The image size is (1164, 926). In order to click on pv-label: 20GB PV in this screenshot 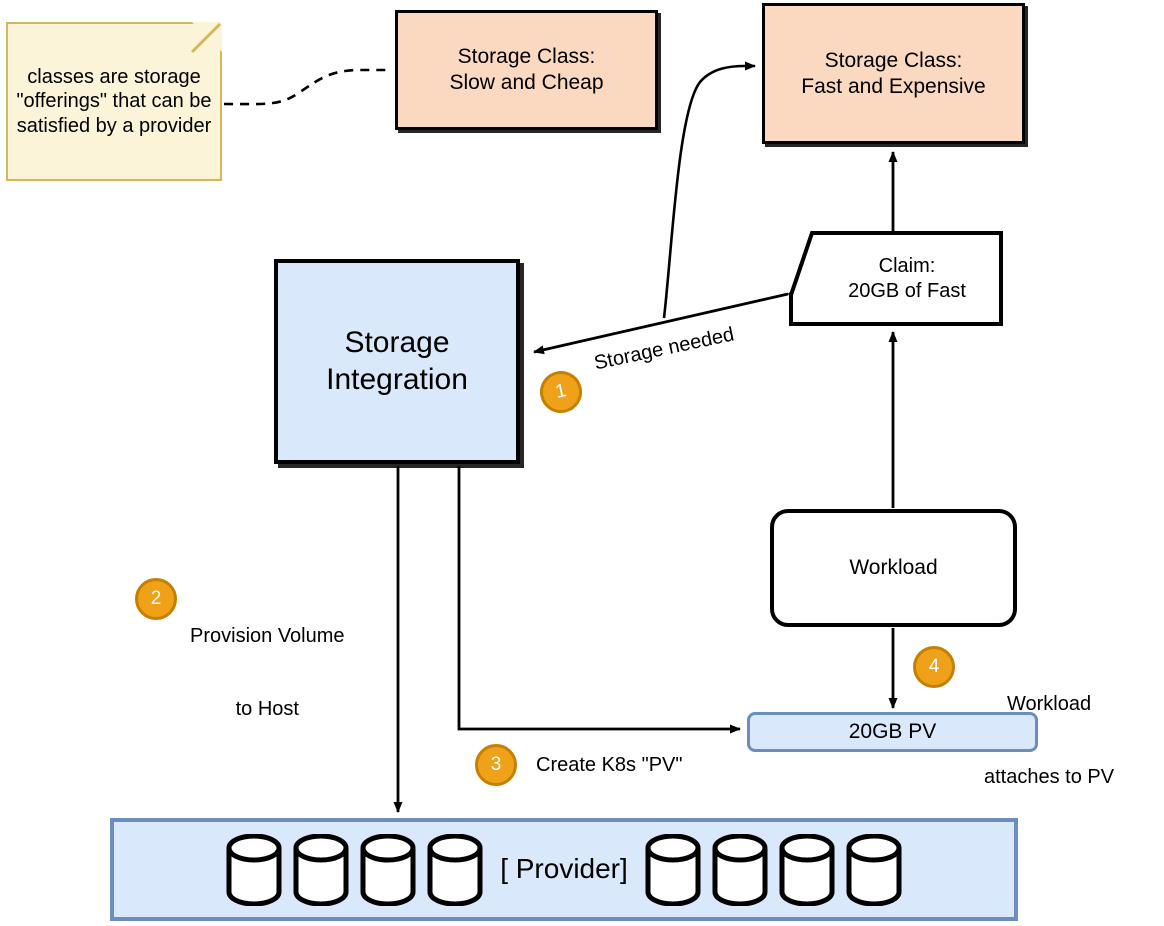, I will do `click(892, 732)`.